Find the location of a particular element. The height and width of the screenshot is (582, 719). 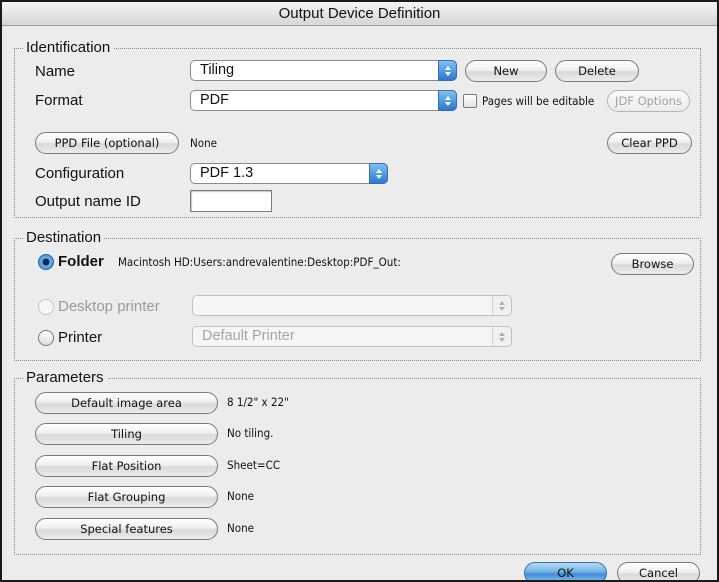

folder-radio is located at coordinates (46, 262).